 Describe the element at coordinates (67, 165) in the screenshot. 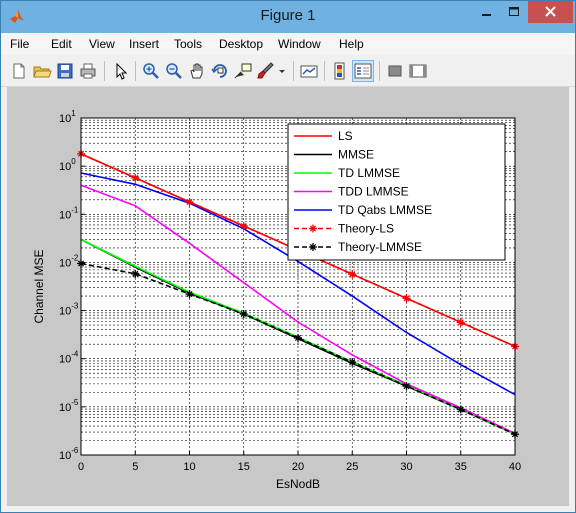

I see `y-tick-label: 100` at that location.